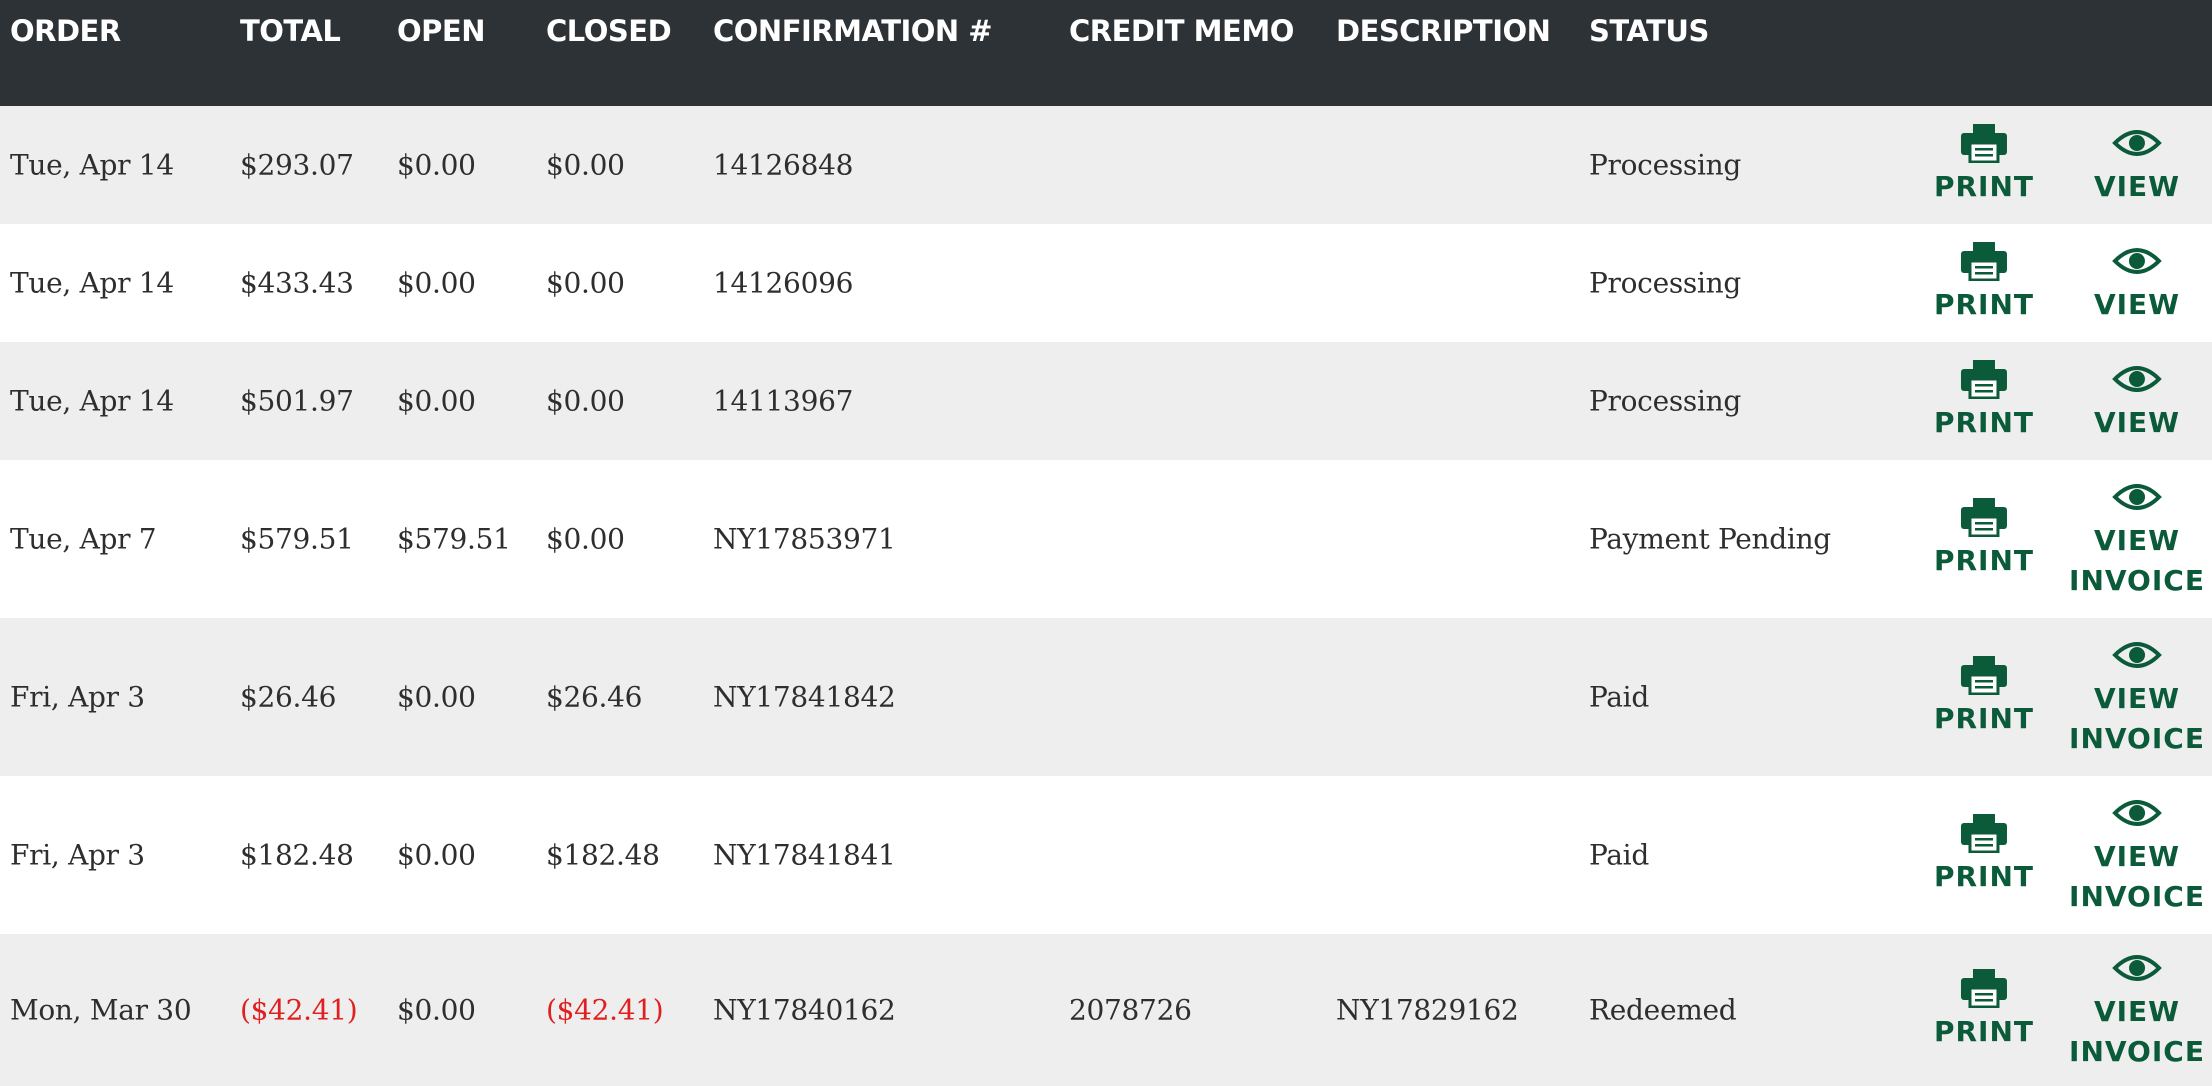  I want to click on cell-confirmation: NY17853971, so click(804, 539).